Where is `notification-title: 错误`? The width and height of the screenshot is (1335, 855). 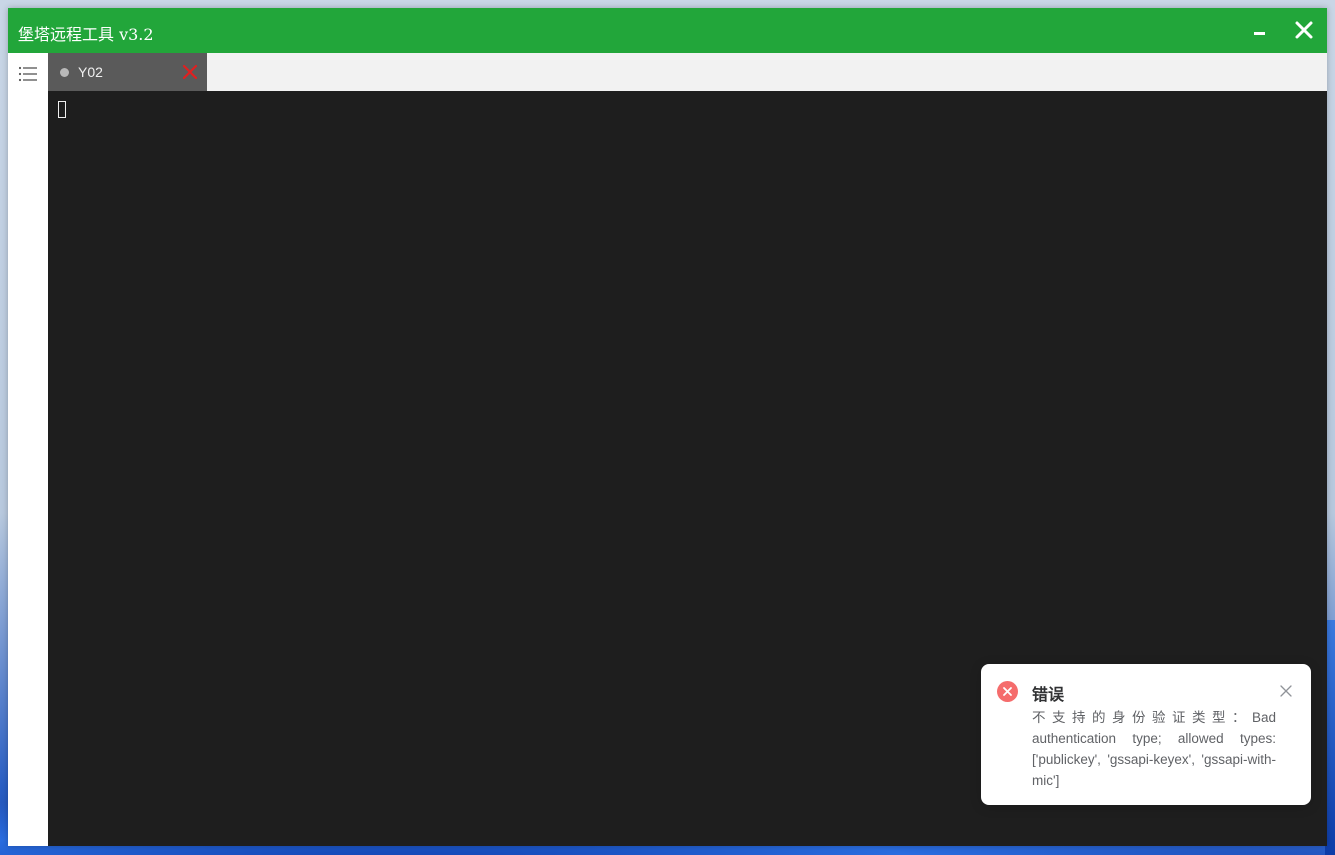
notification-title: 错误 is located at coordinates (1048, 695).